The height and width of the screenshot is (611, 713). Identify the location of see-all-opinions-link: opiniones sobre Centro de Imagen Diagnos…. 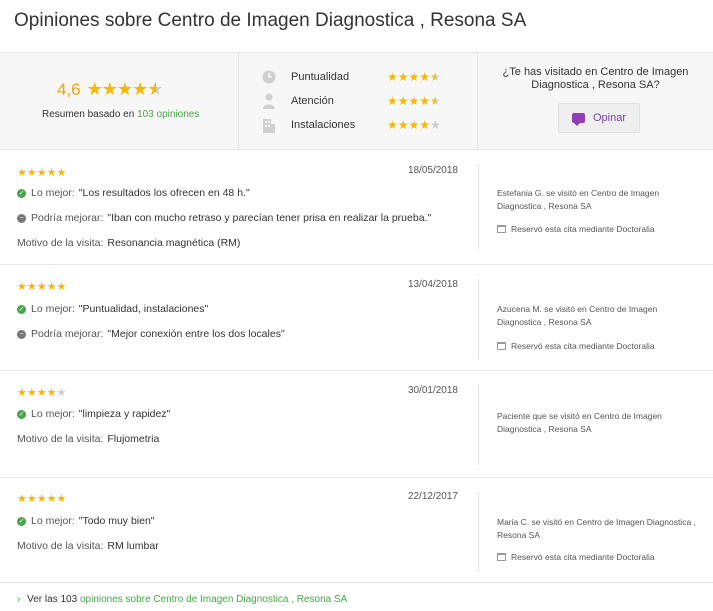
(213, 599).